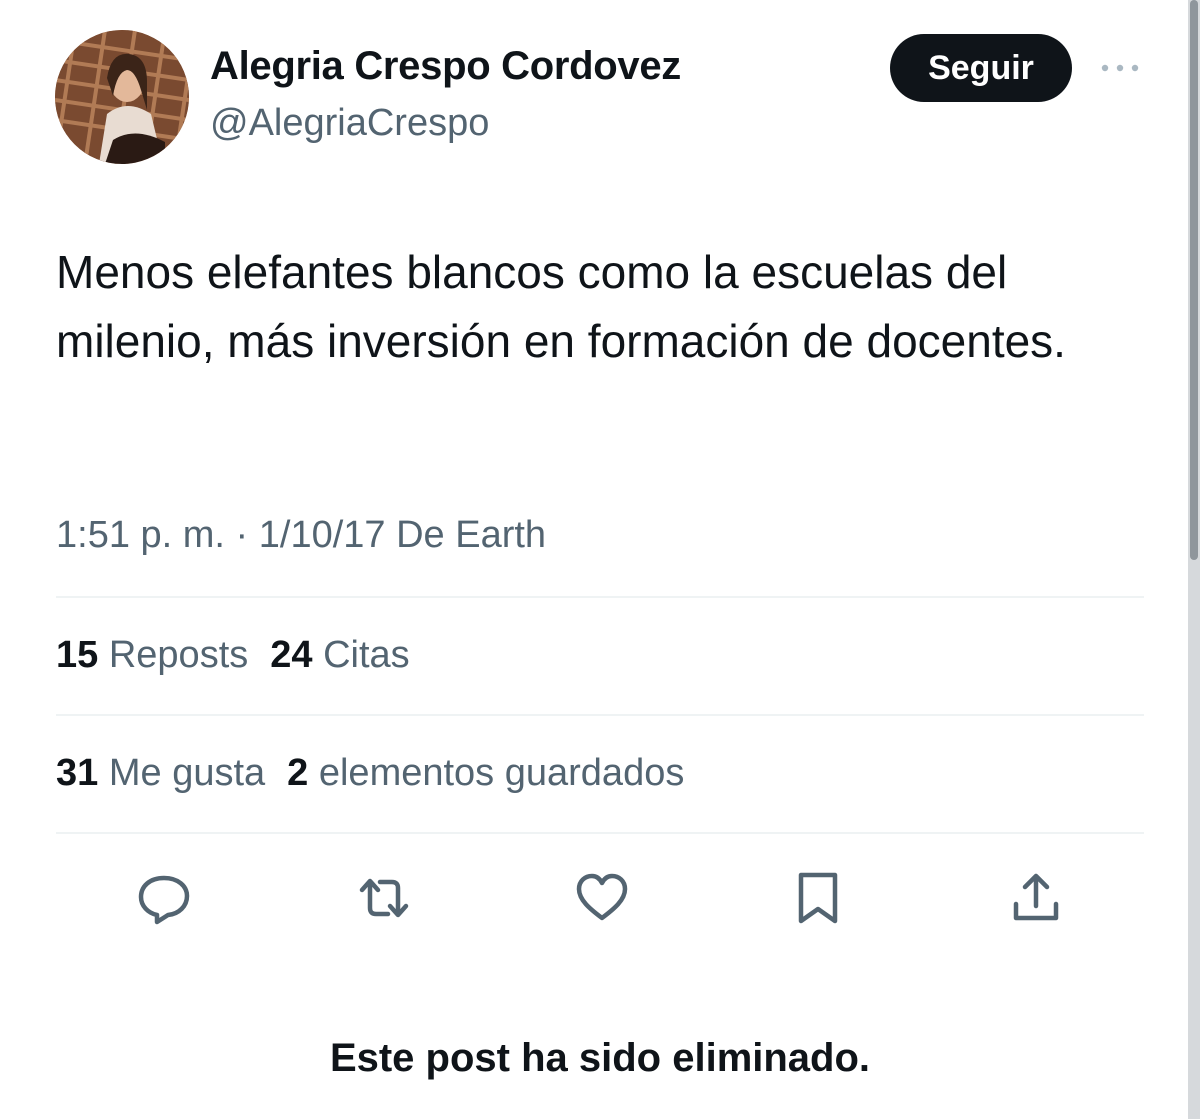 The width and height of the screenshot is (1200, 1119). Describe the element at coordinates (600, 1058) in the screenshot. I see `post-deleted-notice: Este post ha sido eliminado.` at that location.